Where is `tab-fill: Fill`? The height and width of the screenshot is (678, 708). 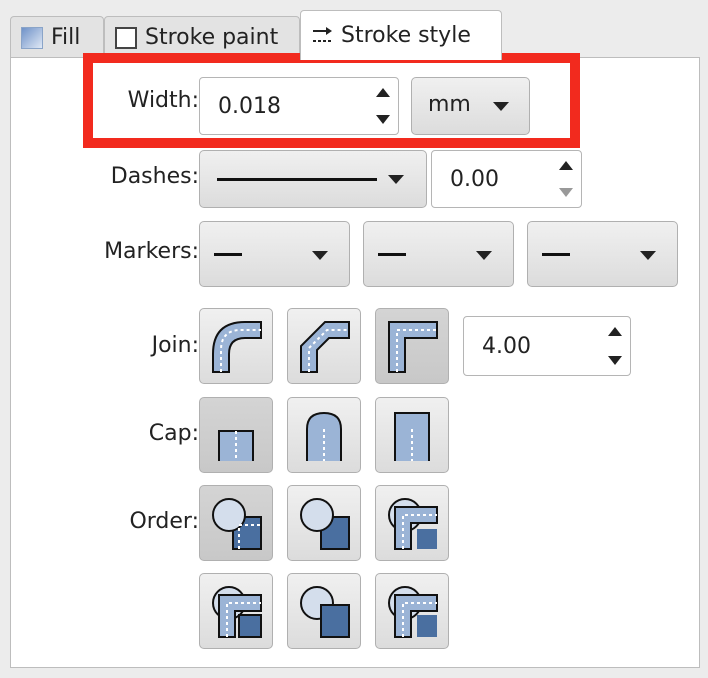
tab-fill: Fill is located at coordinates (57, 37).